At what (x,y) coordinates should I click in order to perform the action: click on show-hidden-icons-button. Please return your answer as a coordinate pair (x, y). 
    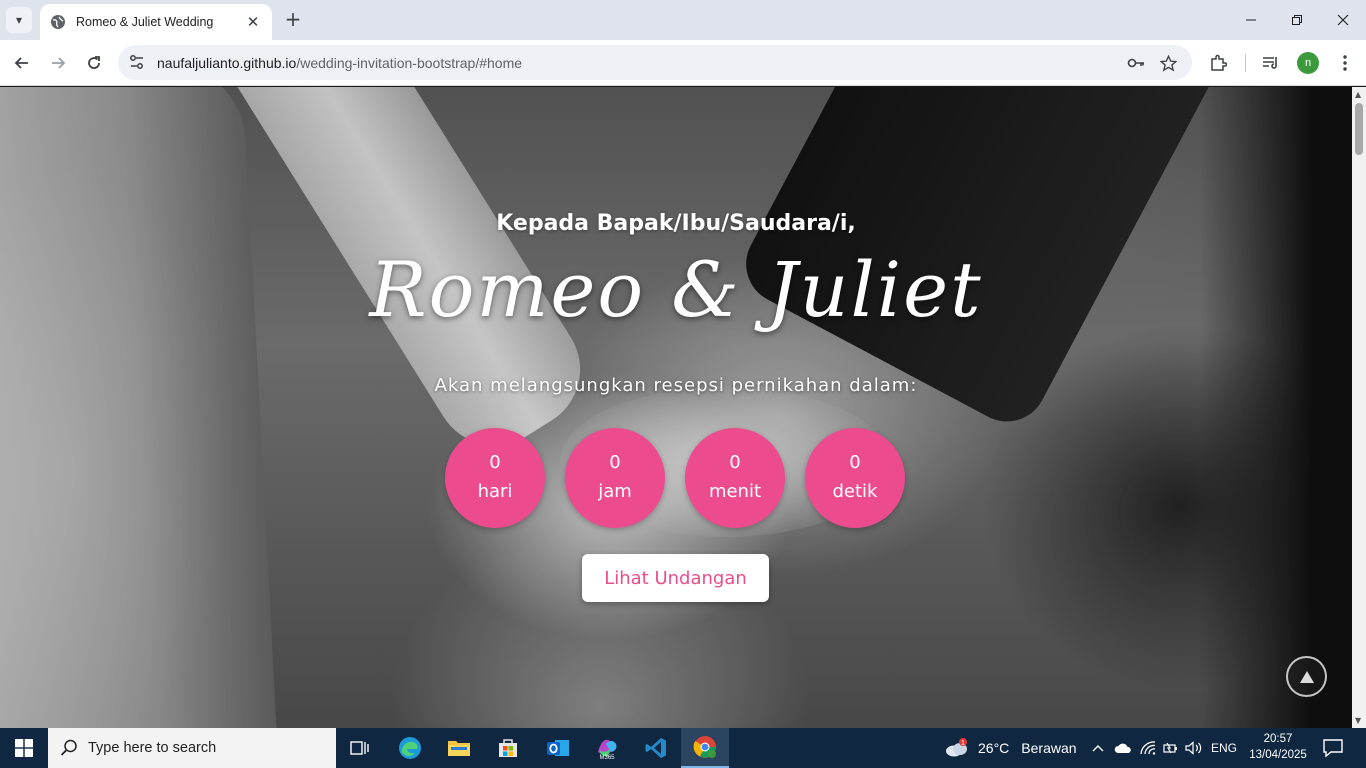
    Looking at the image, I should click on (1098, 748).